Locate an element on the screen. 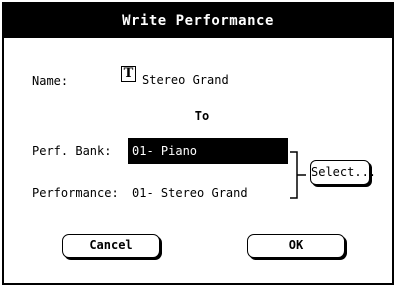 The height and width of the screenshot is (287, 396). name-label: Name: is located at coordinates (50, 81).